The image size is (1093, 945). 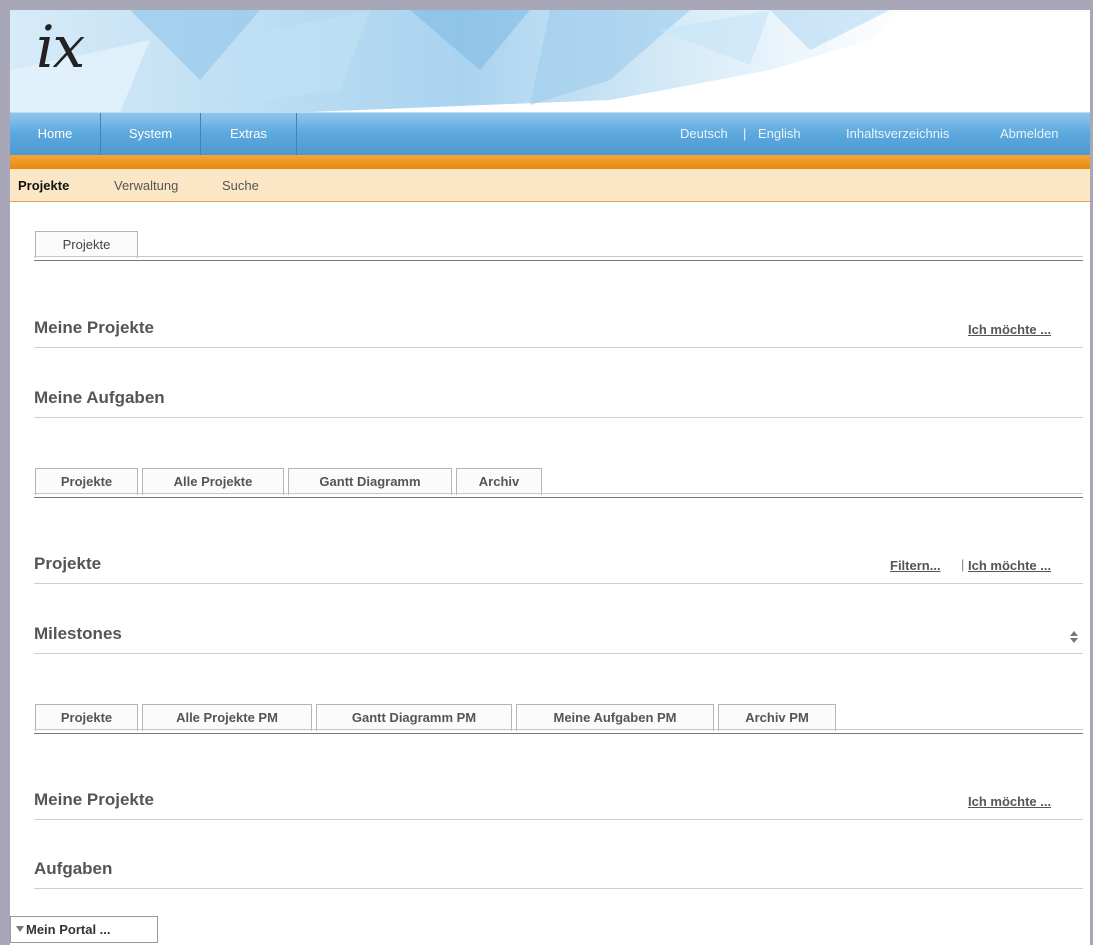 What do you see at coordinates (777, 717) in the screenshot?
I see `tab-archiv-pm: Archiv PM` at bounding box center [777, 717].